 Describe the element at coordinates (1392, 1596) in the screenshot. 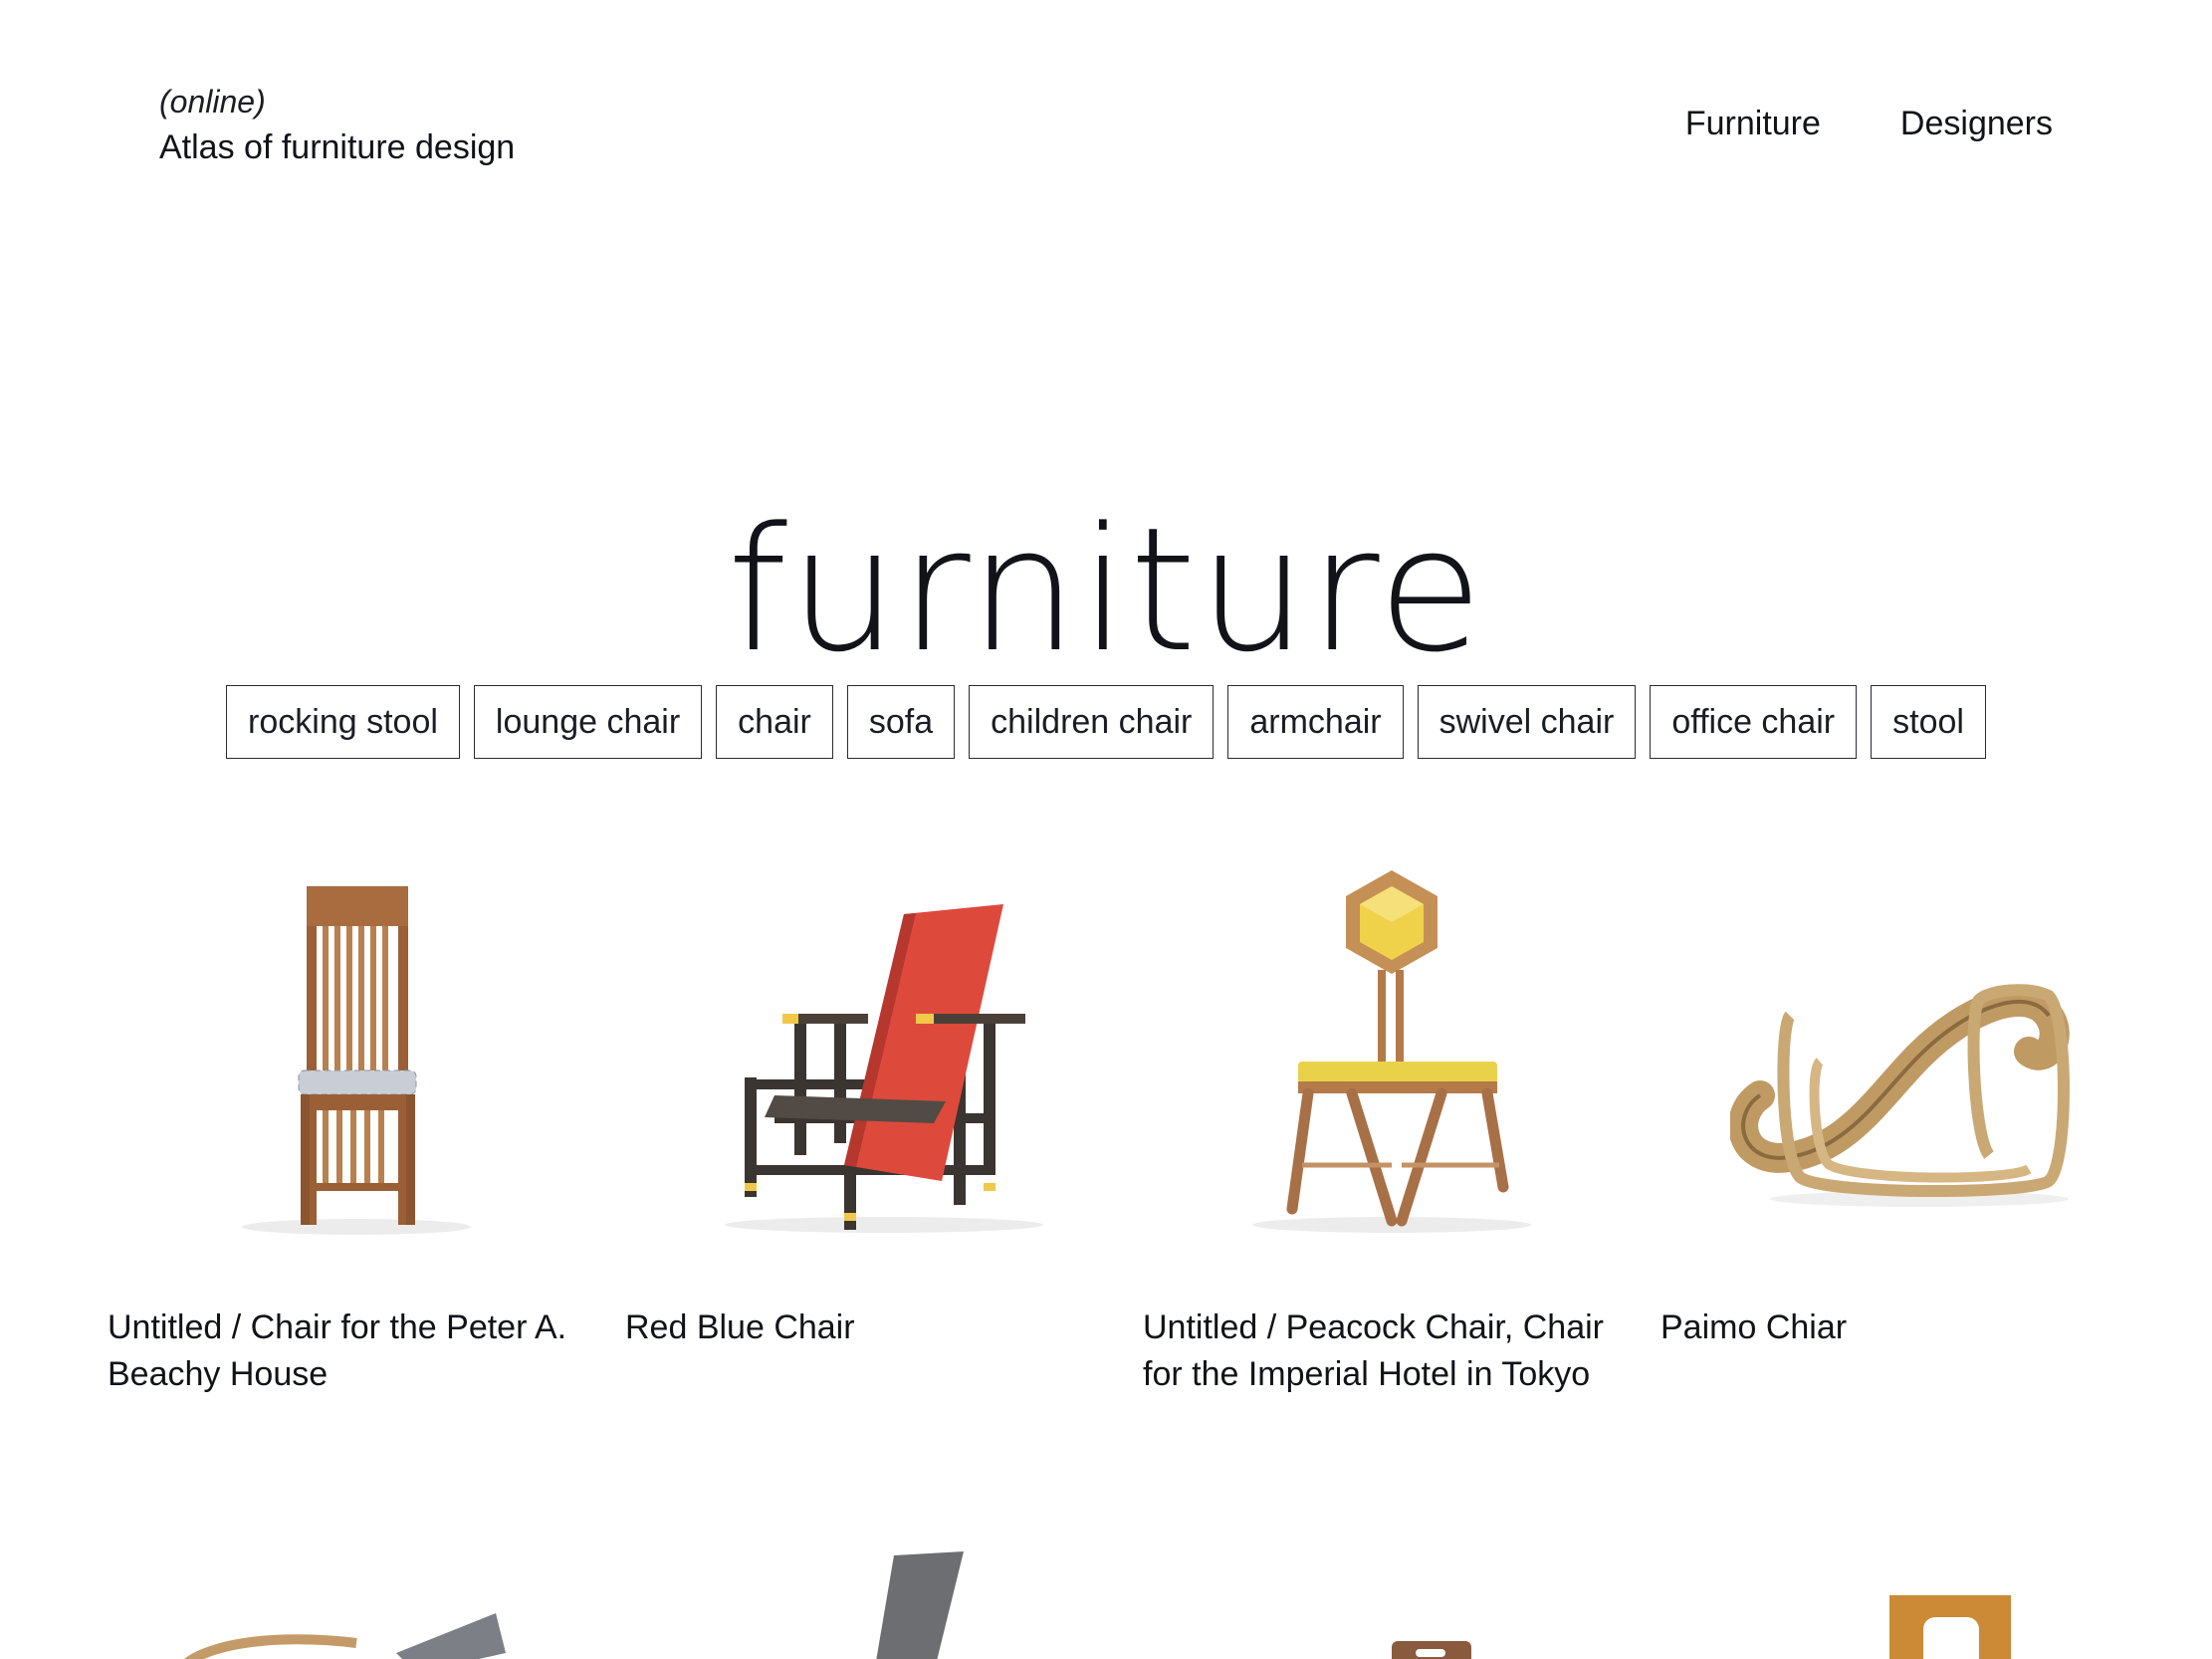

I see `small-chair-image` at that location.